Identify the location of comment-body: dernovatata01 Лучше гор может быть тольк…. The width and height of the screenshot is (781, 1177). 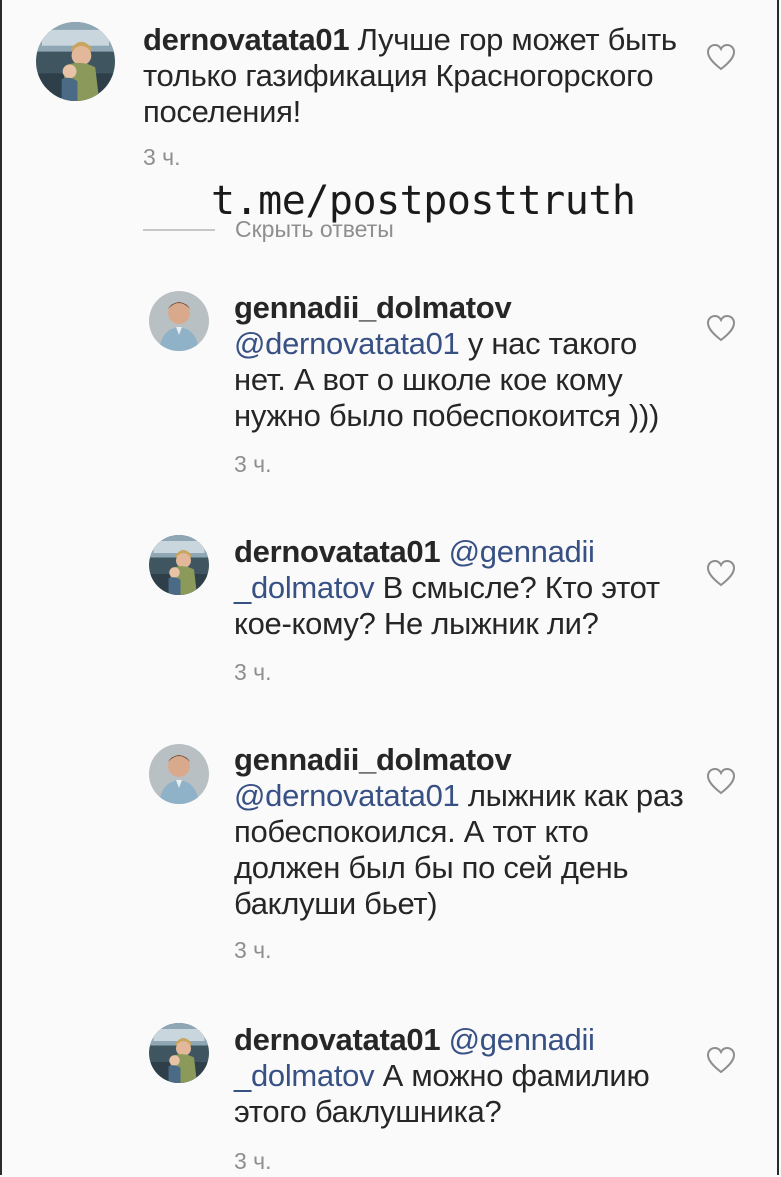
(413, 76).